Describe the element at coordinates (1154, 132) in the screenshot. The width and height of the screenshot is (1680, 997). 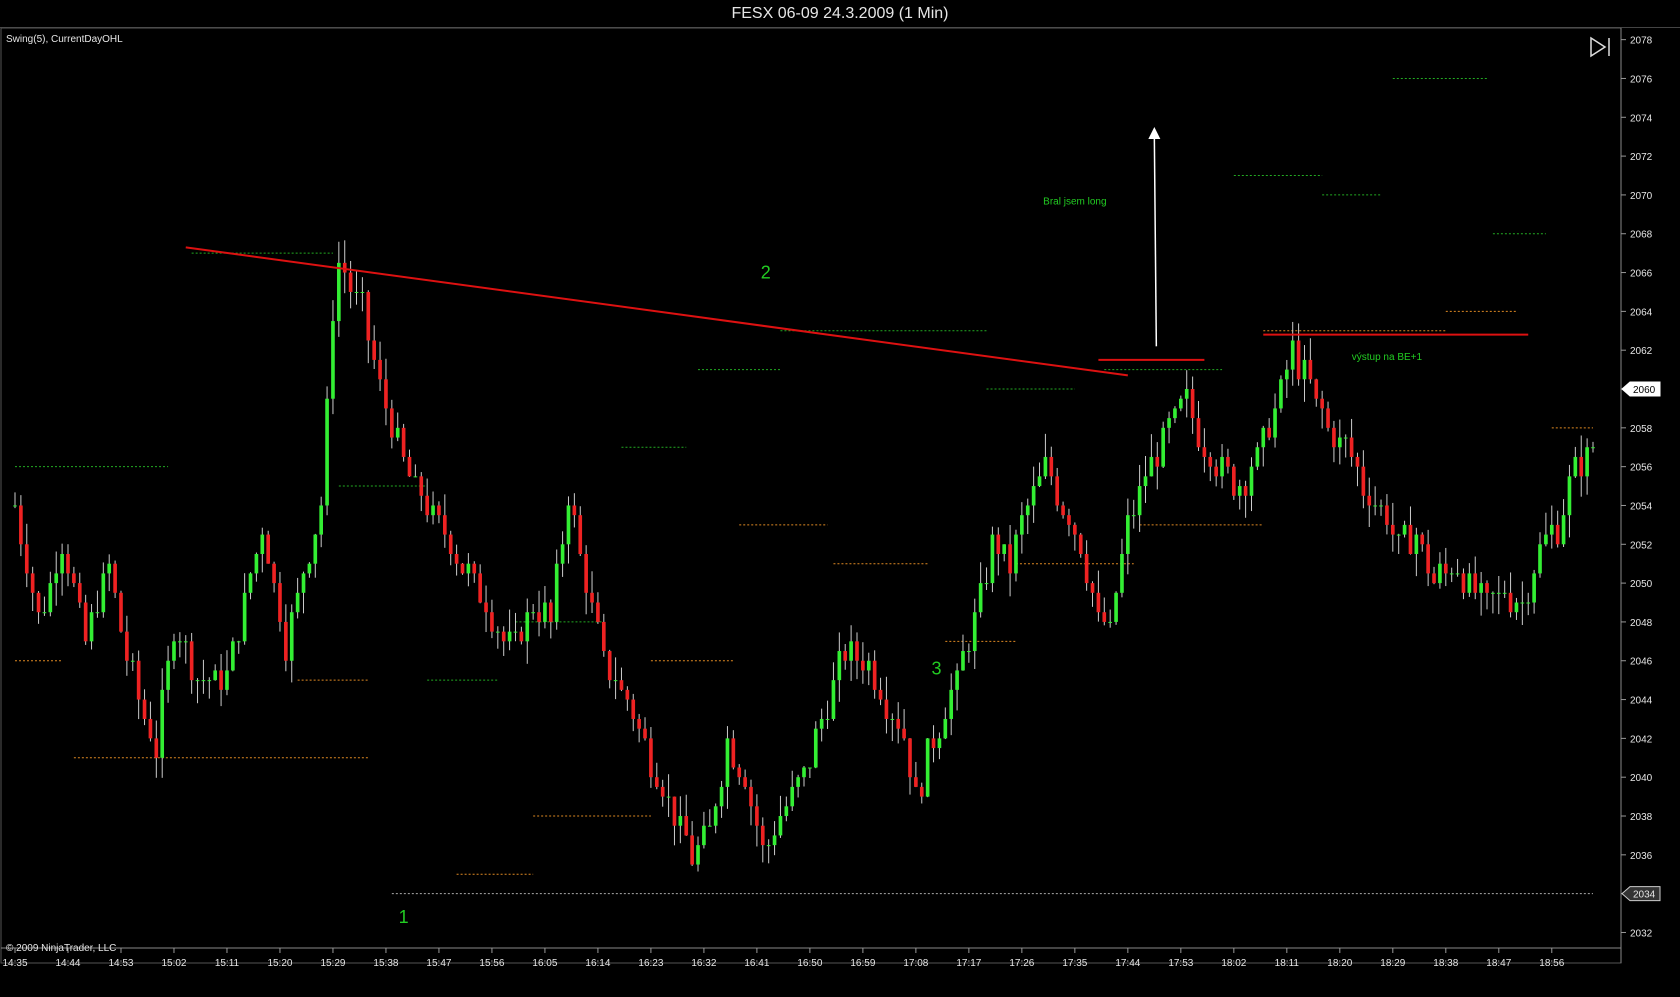
I see `long-entry-arrowhead` at that location.